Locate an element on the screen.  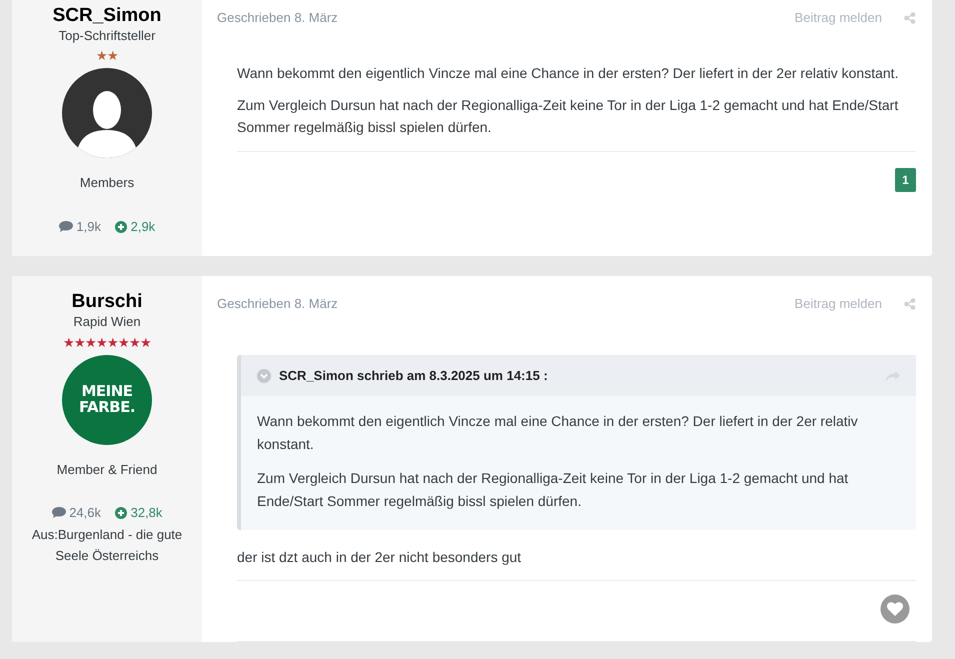
post-text: Zum Vergleich Dursun hat nach der Regionalliga-Zeit keine Tor in der Liga 1-2 gemacht und hat Ende/Start Sommer regelmäßig bissl spielen dürfen. is located at coordinates (568, 117).